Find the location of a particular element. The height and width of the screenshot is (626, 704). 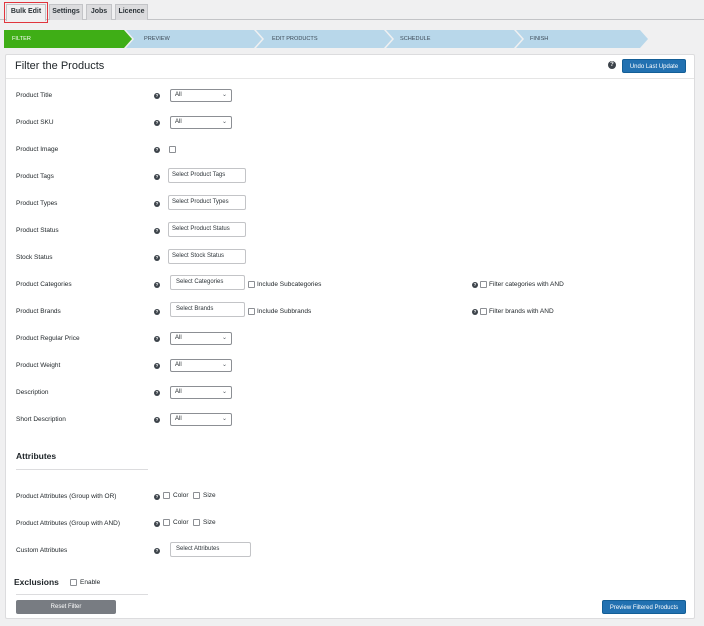

include-subbrands-label: Include Subbrands is located at coordinates (284, 311).